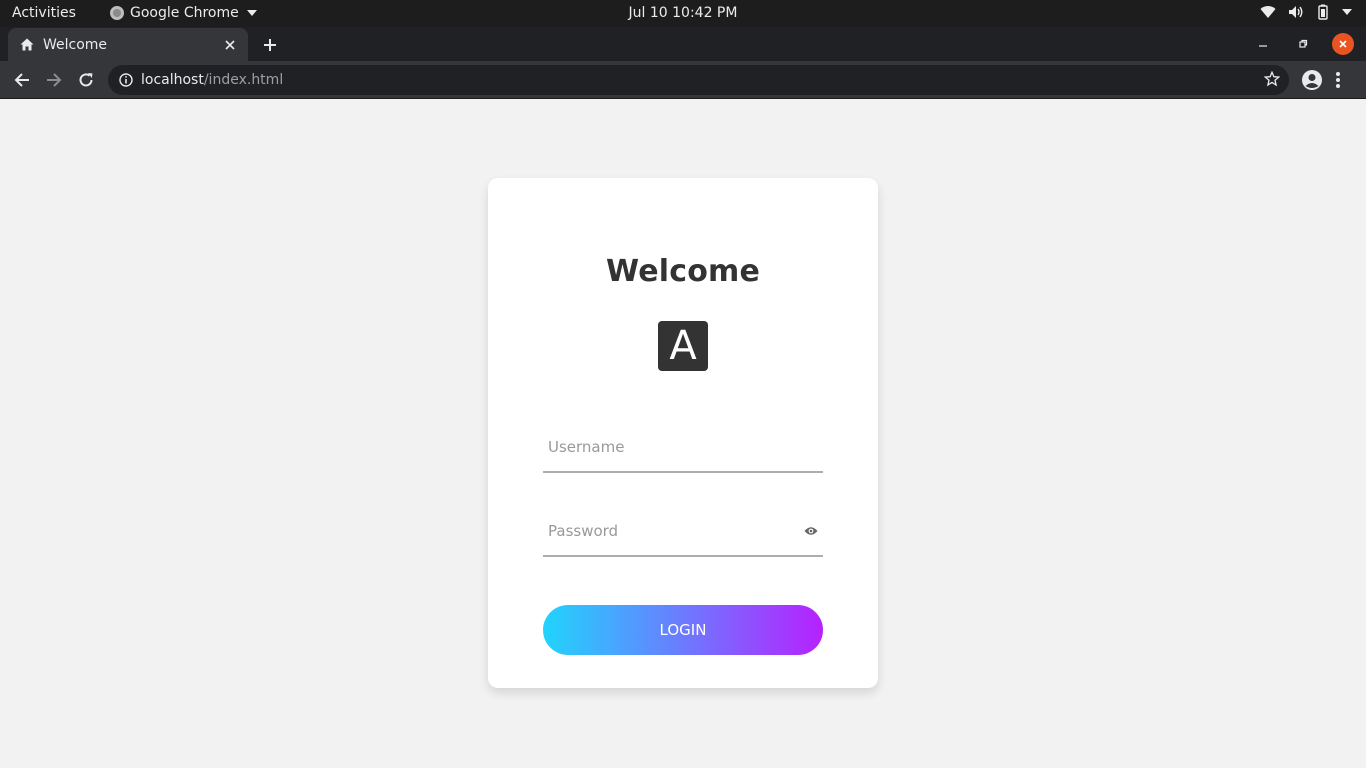 The height and width of the screenshot is (768, 1366). I want to click on username-field, so click(683, 448).